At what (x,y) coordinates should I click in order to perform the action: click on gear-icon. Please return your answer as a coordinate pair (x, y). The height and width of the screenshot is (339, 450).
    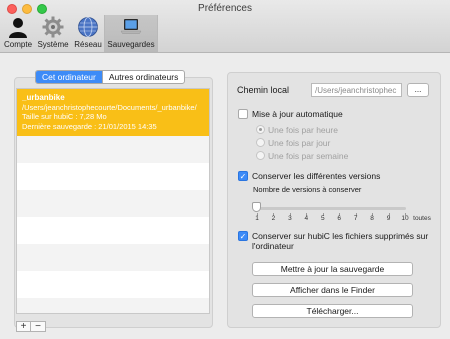
    Looking at the image, I should click on (53, 27).